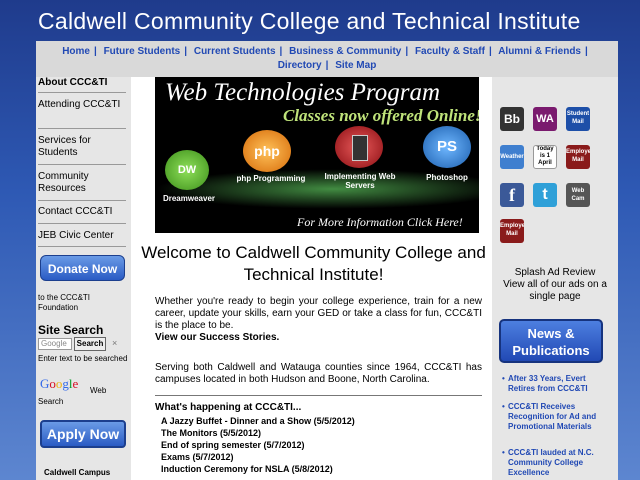  What do you see at coordinates (76, 51) in the screenshot?
I see `nav-home: Home` at bounding box center [76, 51].